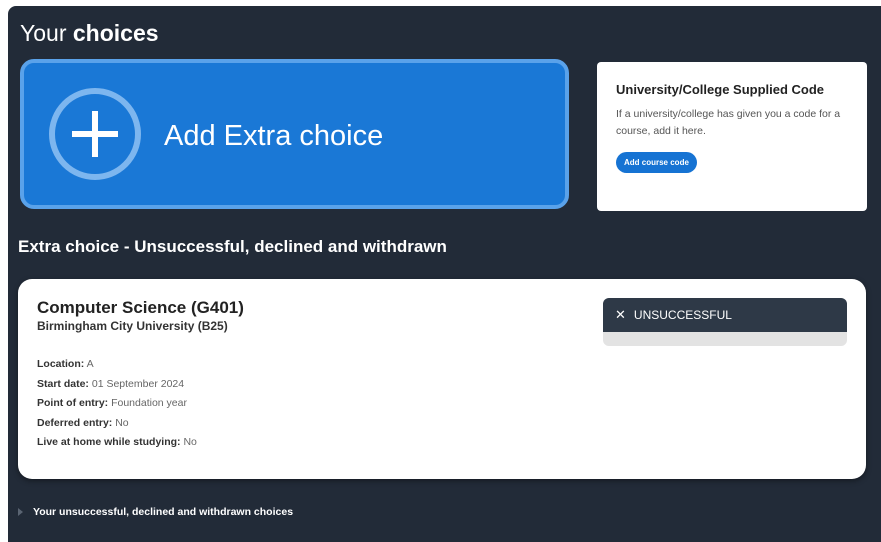 This screenshot has width=881, height=542. I want to click on detail-label: Deferred entry:, so click(75, 422).